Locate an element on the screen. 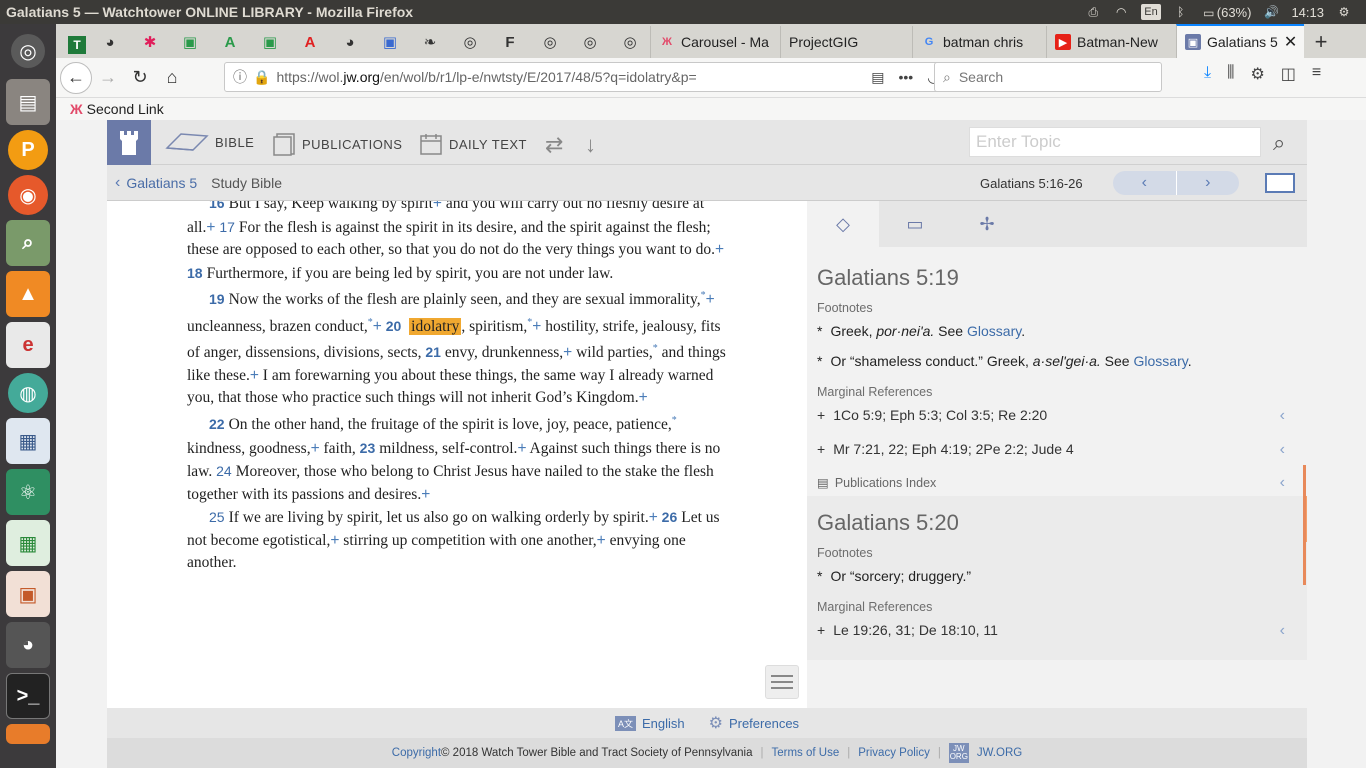 The width and height of the screenshot is (1366, 768). language-selector: A文 English is located at coordinates (649, 723).